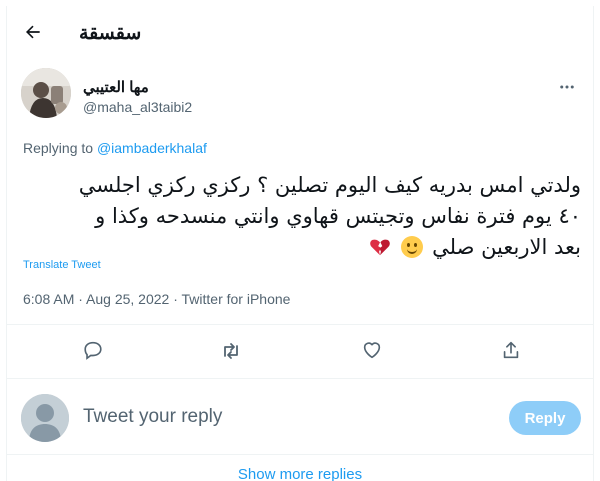 This screenshot has width=600, height=481. I want to click on tweet-actions, so click(300, 351).